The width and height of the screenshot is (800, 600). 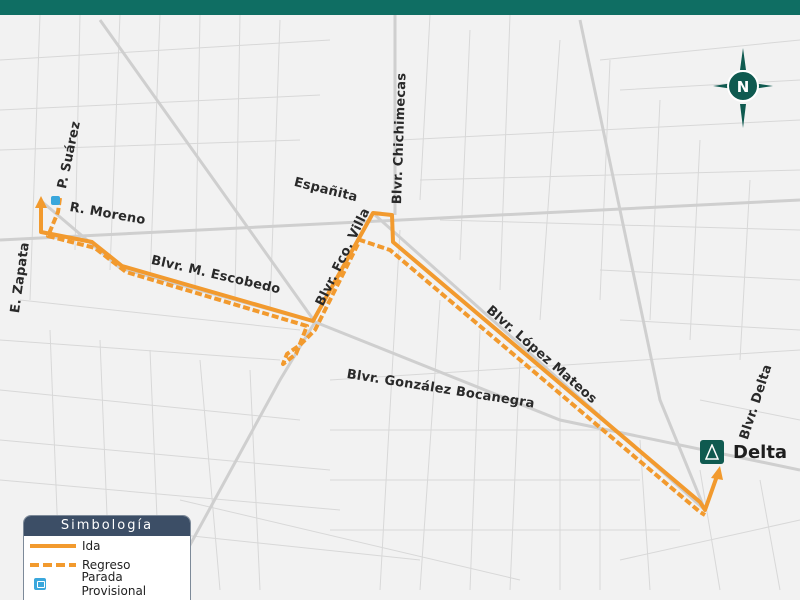 I want to click on legend-label-ida: Ida, so click(x=91, y=545).